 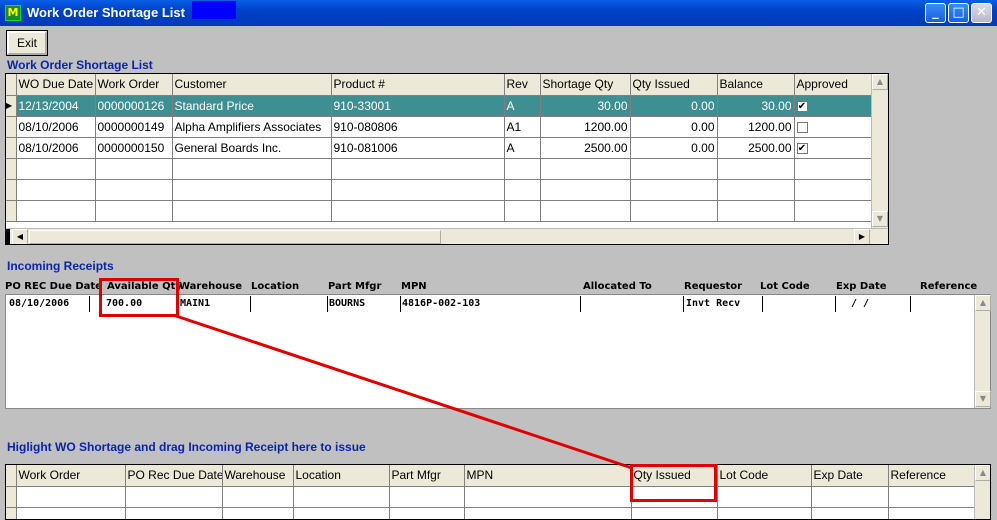 I want to click on cell-customer: Standard Price, so click(x=252, y=106).